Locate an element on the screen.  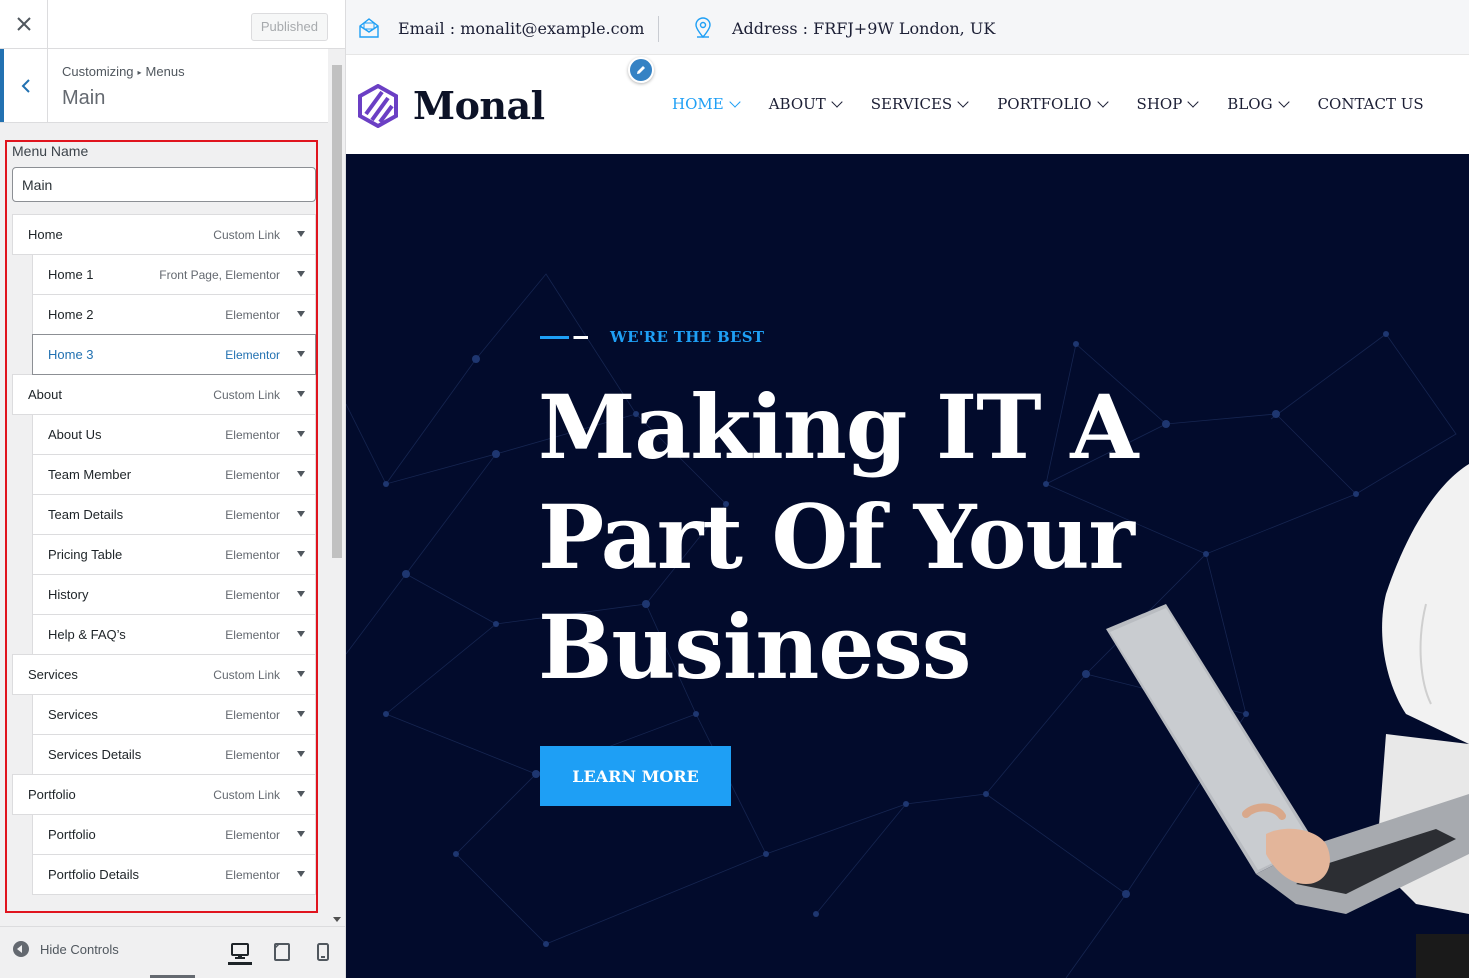
hide-controls-button: Hide Controls is located at coordinates (66, 949).